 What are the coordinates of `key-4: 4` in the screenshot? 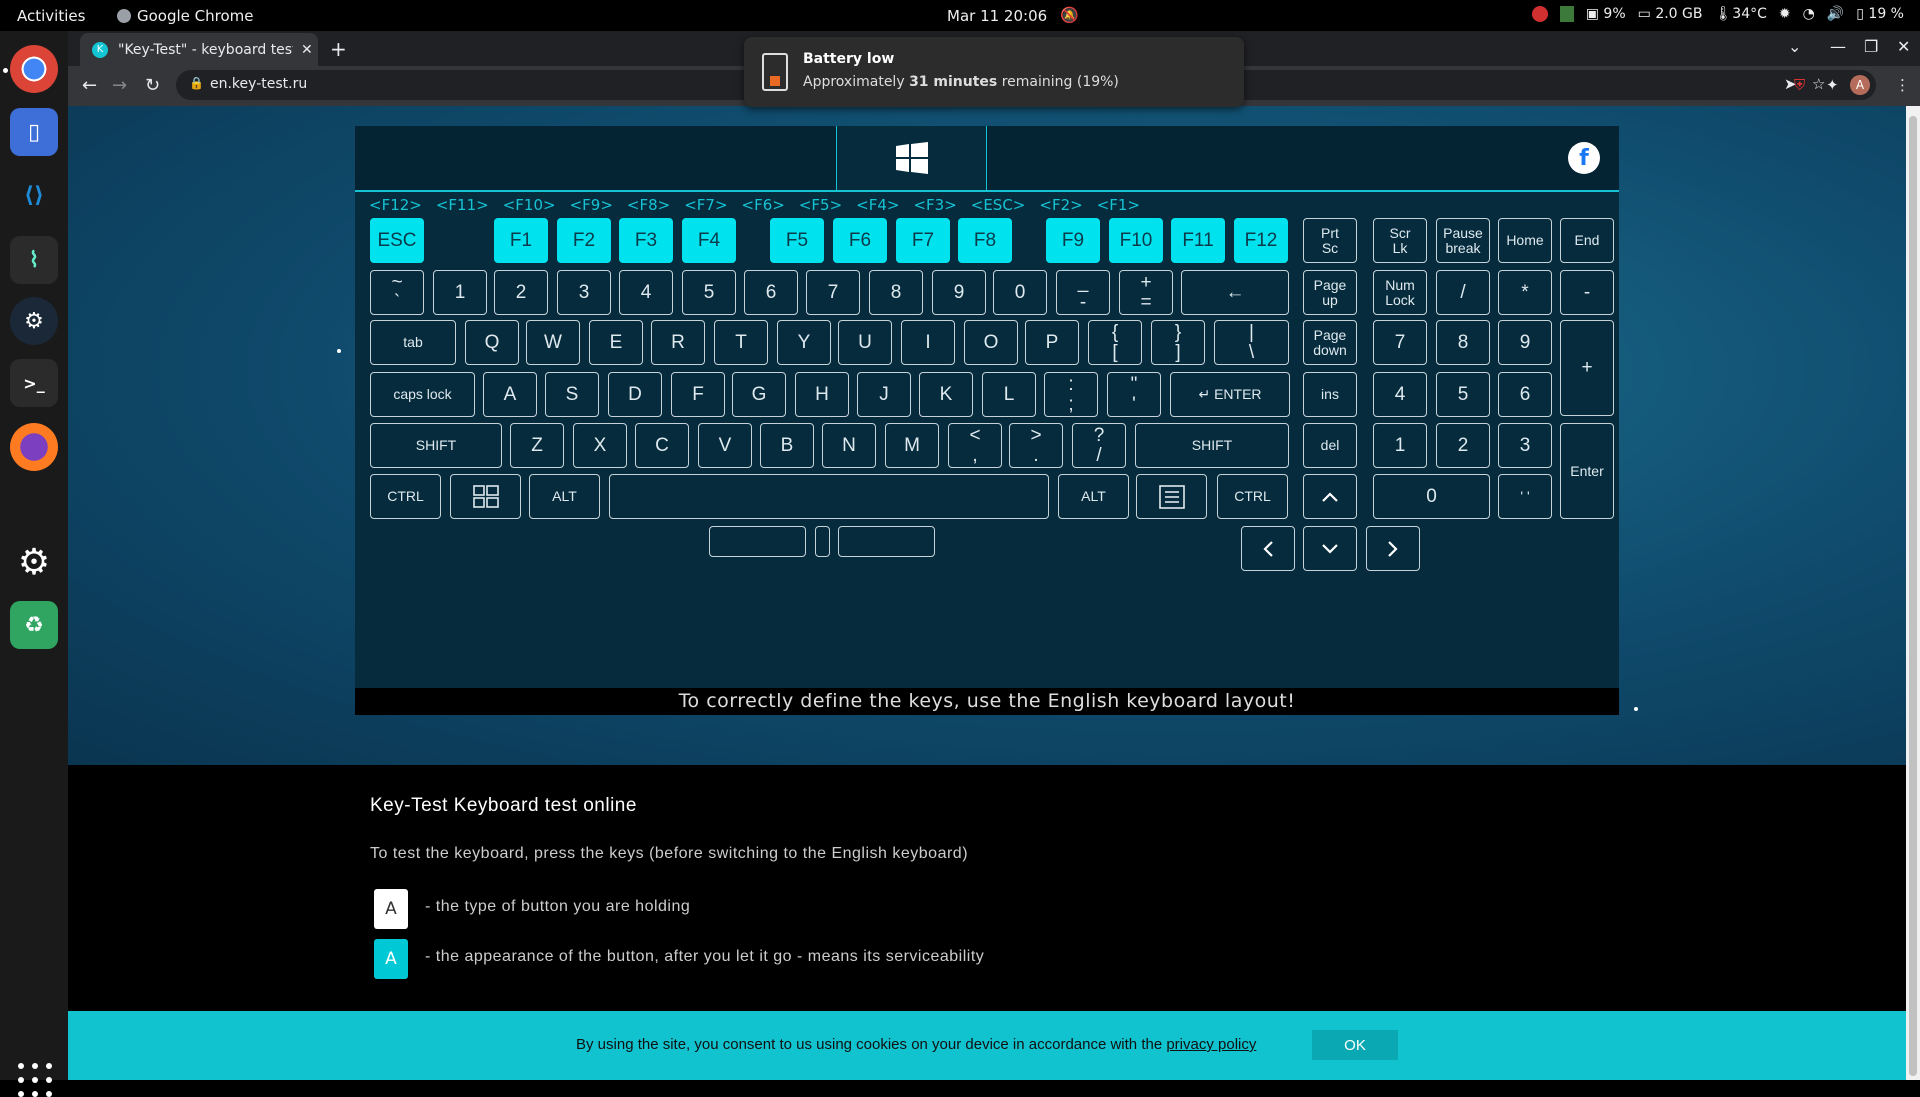 It's located at (646, 292).